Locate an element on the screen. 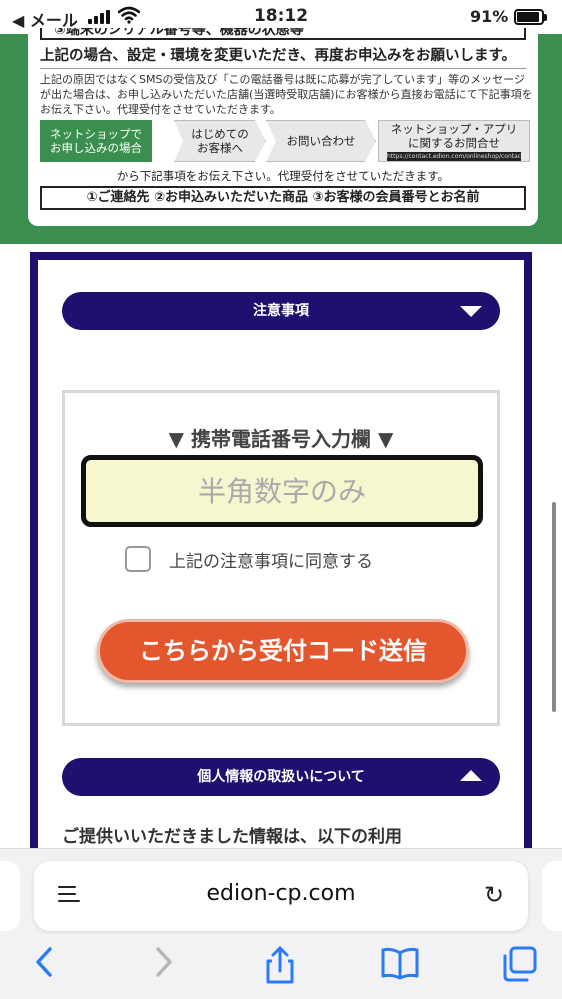  previous-tab-preview is located at coordinates (10, 896).